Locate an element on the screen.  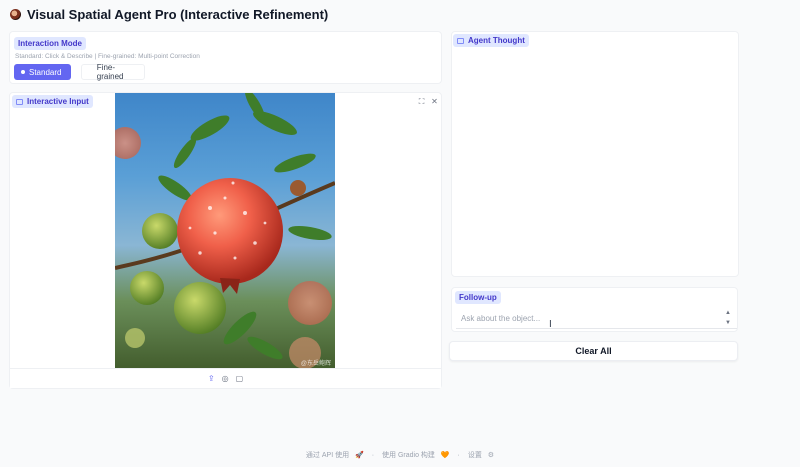
close-icon: ✕ is located at coordinates (434, 101).